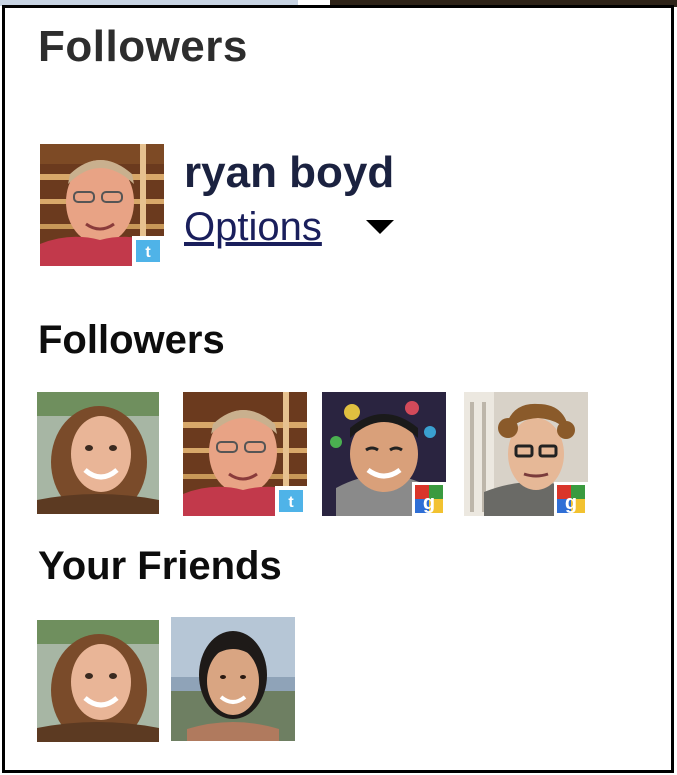  I want to click on follower-avatar, so click(98, 453).